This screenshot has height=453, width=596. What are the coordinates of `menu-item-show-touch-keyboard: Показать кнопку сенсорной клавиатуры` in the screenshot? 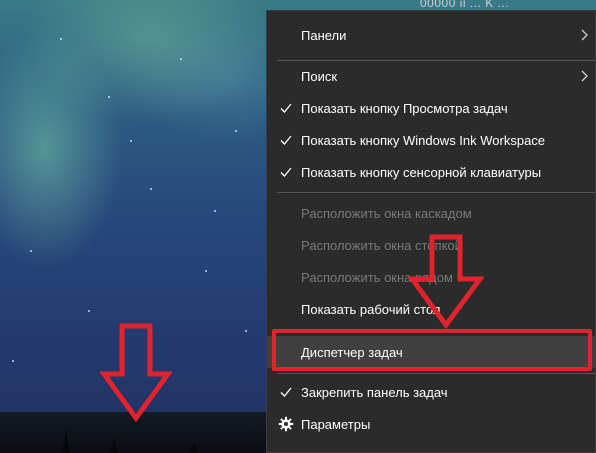 It's located at (431, 172).